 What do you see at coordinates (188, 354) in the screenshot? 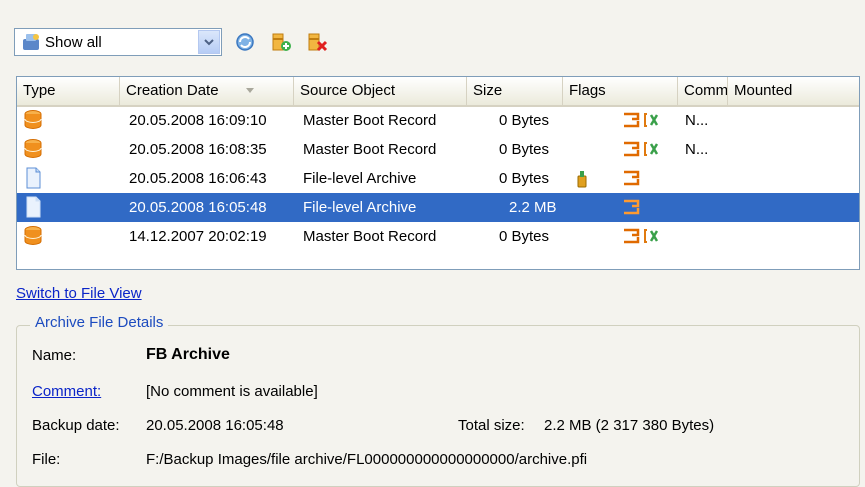
I see `name-value: FB Archive` at bounding box center [188, 354].